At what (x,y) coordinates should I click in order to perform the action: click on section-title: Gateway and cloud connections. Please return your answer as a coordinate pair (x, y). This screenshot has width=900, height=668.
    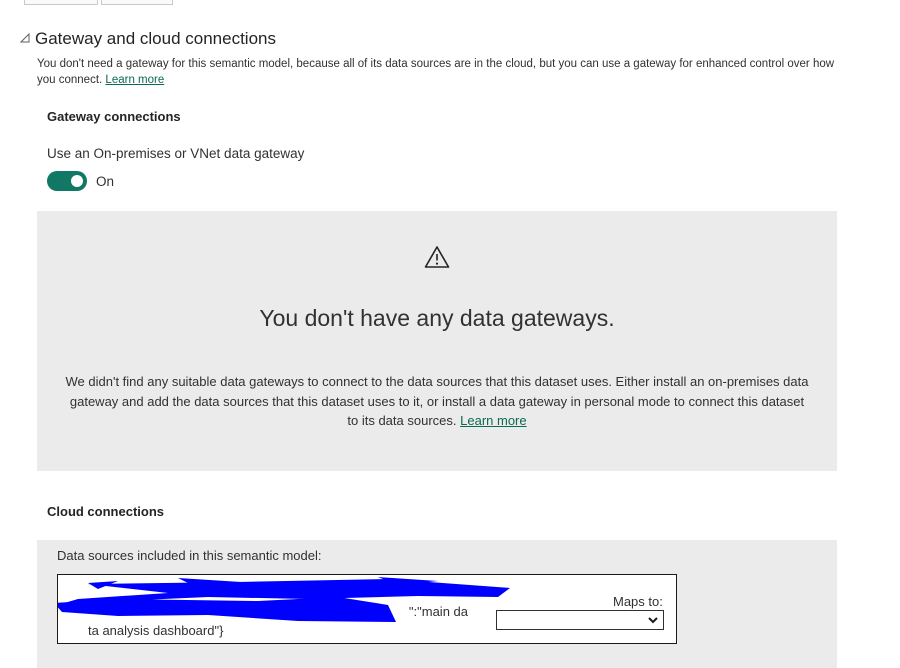
    Looking at the image, I should click on (155, 38).